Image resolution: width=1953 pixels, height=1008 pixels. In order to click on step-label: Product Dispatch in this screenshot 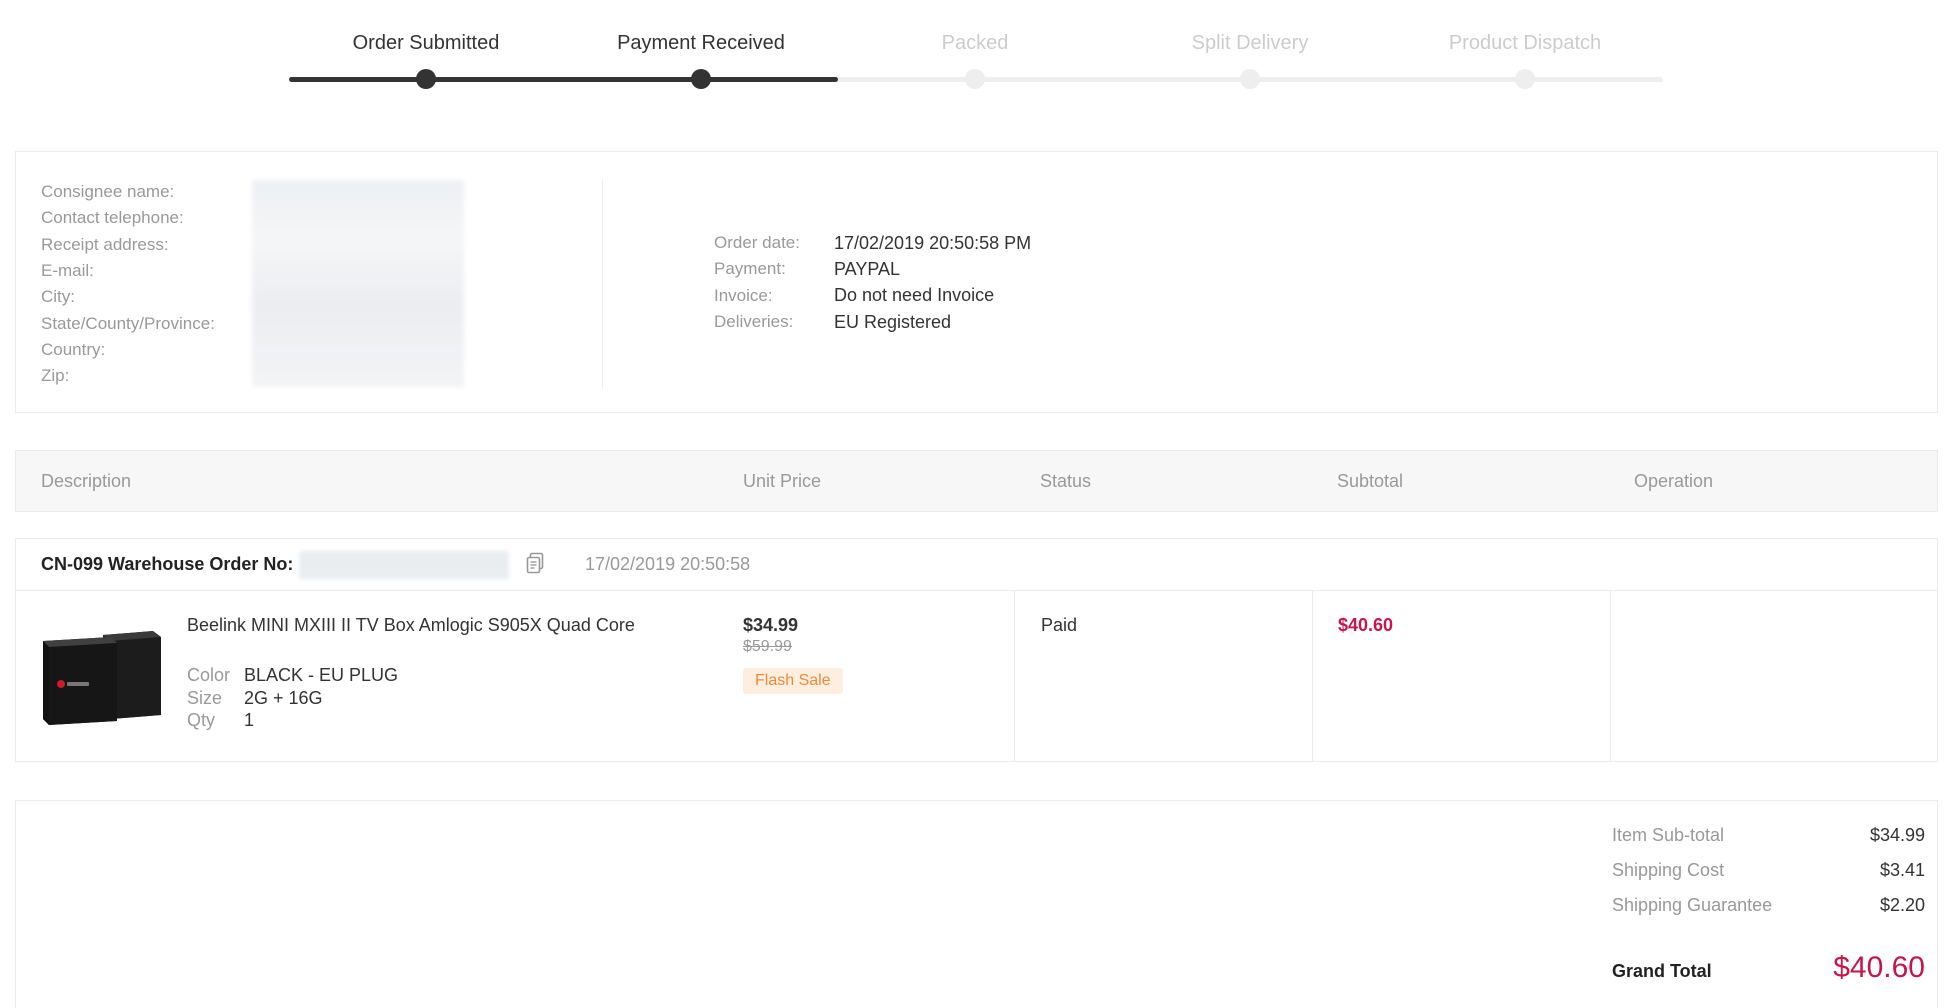, I will do `click(1525, 43)`.